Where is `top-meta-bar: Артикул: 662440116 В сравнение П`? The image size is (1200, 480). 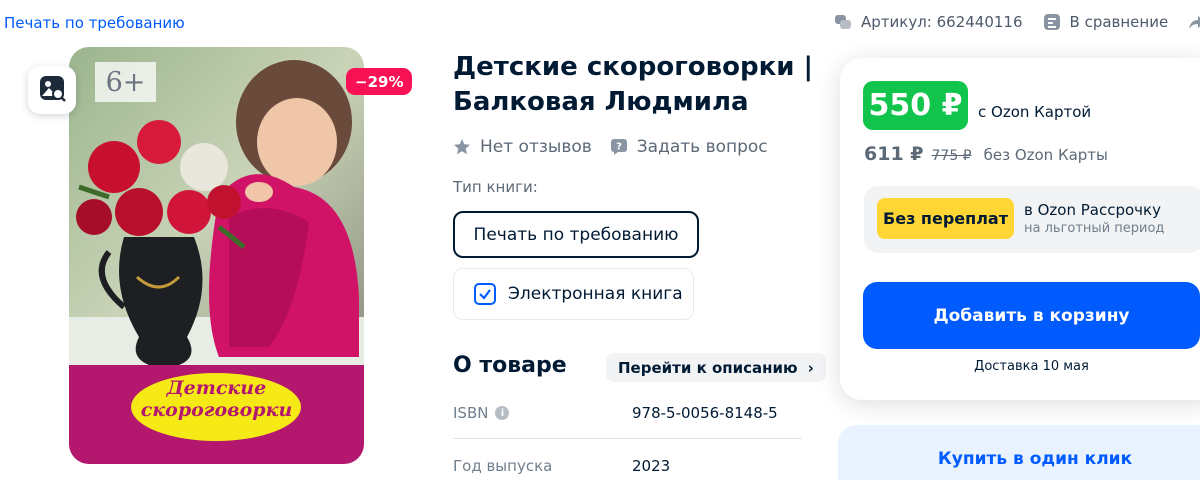 top-meta-bar: Артикул: 662440116 В сравнение П is located at coordinates (1017, 22).